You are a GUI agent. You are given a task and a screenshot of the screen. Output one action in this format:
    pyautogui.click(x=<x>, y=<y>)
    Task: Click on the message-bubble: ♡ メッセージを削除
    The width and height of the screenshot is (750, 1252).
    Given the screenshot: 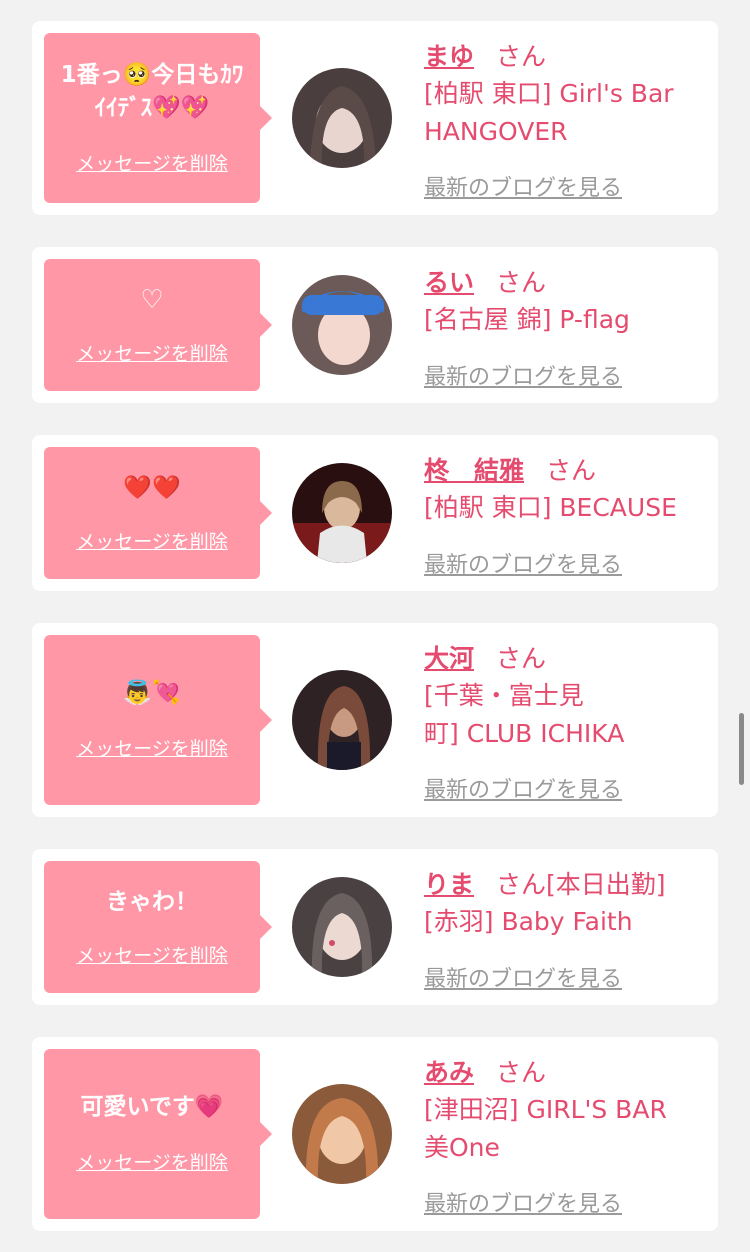 What is the action you would take?
    pyautogui.click(x=158, y=325)
    